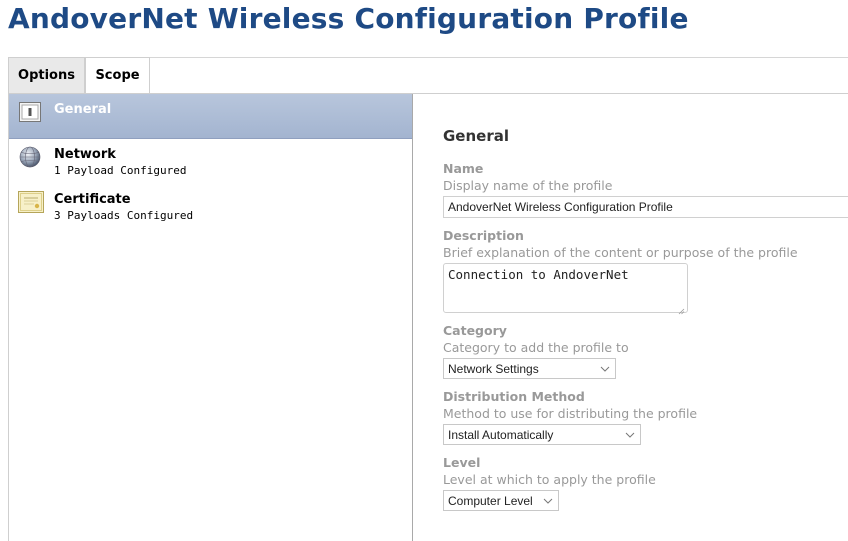 The width and height of the screenshot is (848, 541). Describe the element at coordinates (681, 309) in the screenshot. I see `resize-grip-icon` at that location.